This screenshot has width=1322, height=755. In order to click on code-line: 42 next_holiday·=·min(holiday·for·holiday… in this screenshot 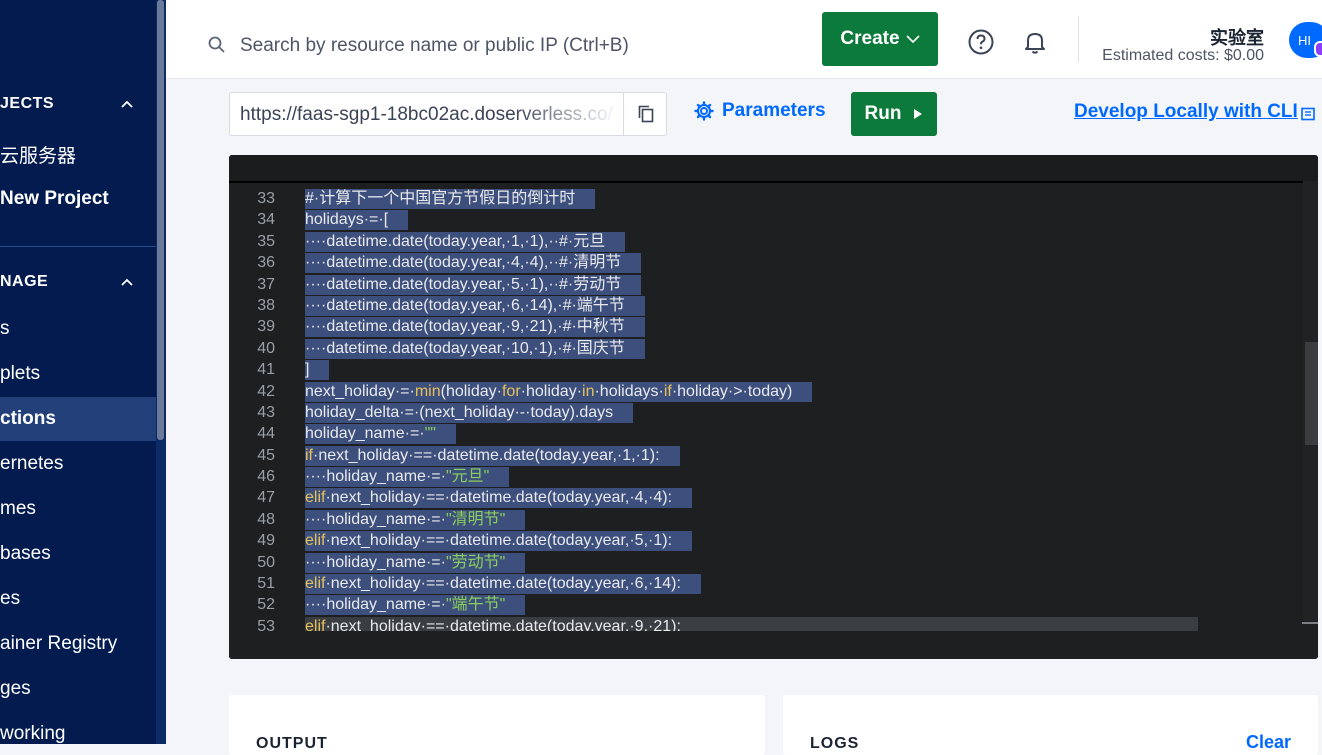, I will do `click(773, 391)`.